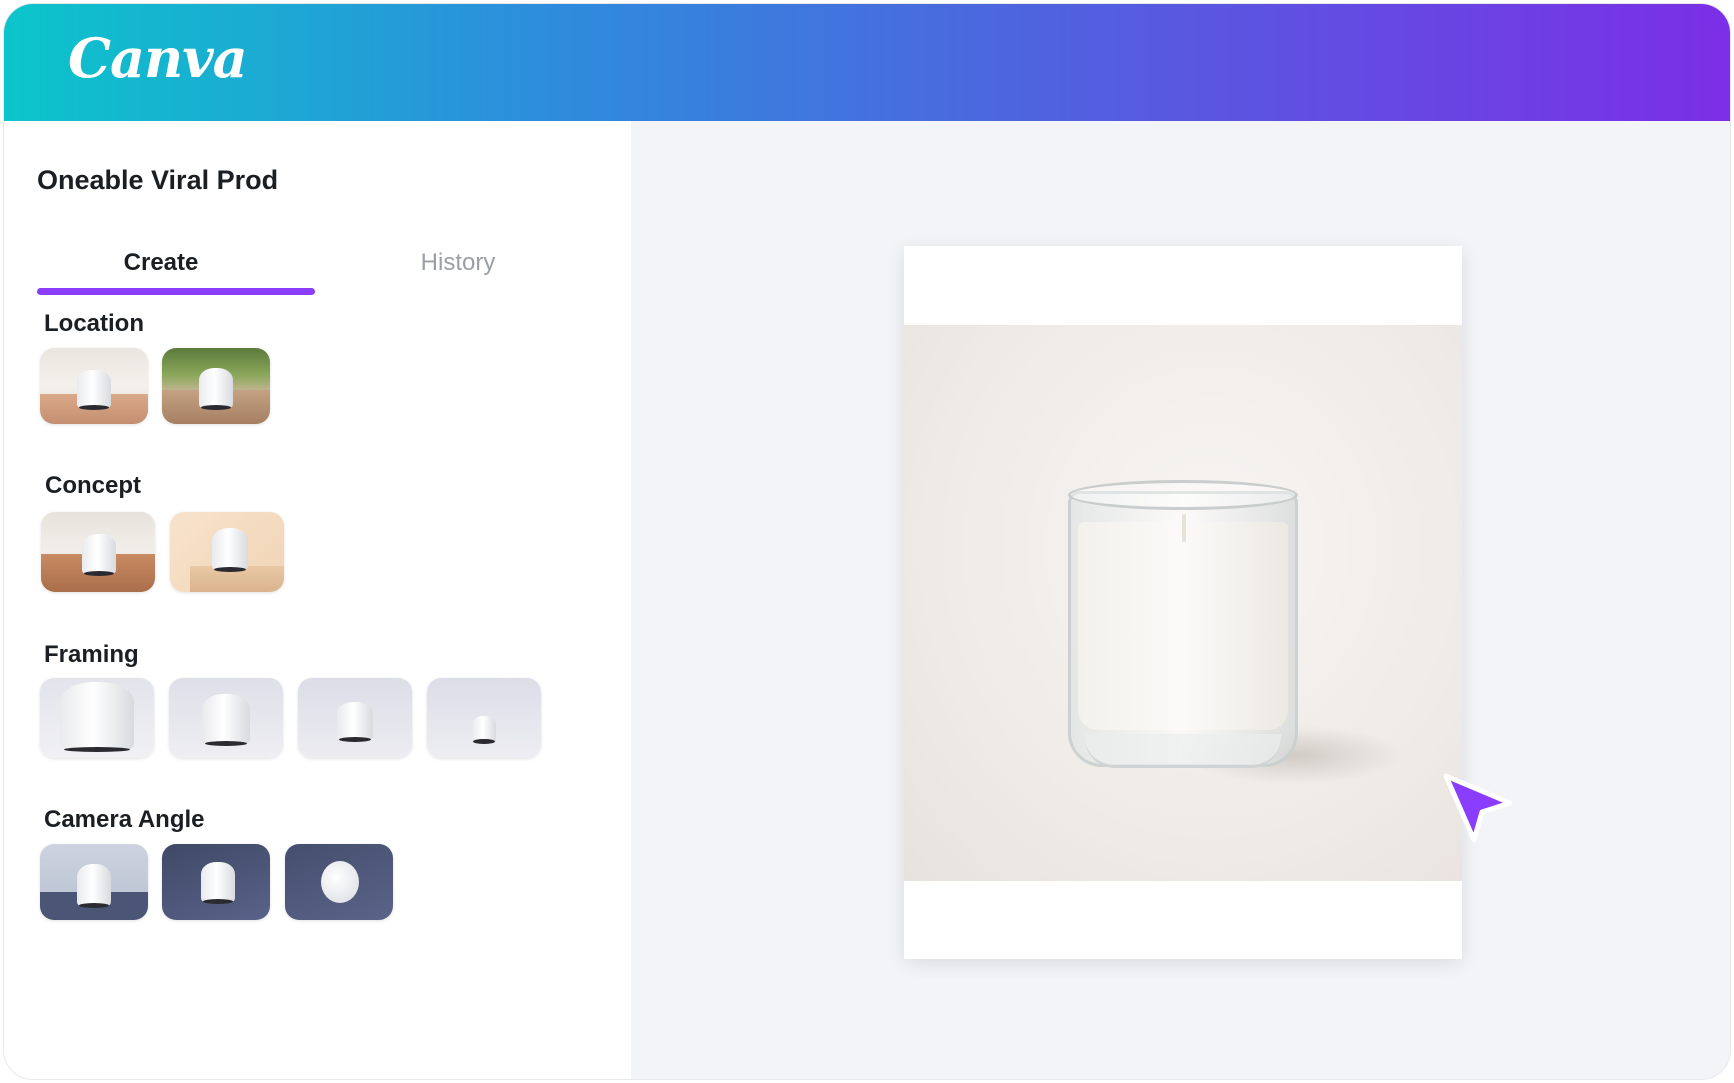 This screenshot has height=1083, width=1734. What do you see at coordinates (1478, 808) in the screenshot?
I see `pointer-arrow-icon` at bounding box center [1478, 808].